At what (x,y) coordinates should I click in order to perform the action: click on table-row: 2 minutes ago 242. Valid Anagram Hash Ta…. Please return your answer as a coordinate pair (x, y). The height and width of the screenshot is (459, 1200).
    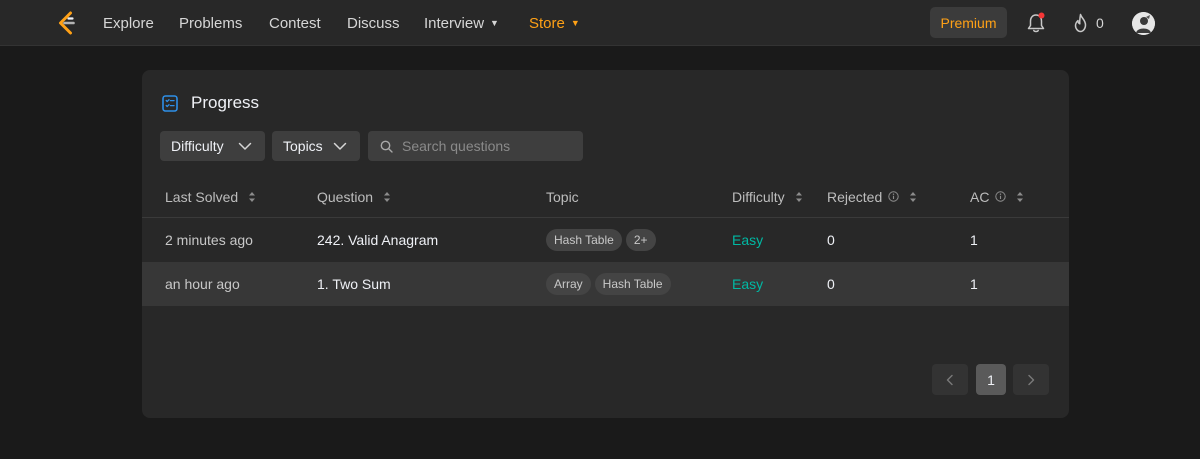
    Looking at the image, I should click on (605, 240).